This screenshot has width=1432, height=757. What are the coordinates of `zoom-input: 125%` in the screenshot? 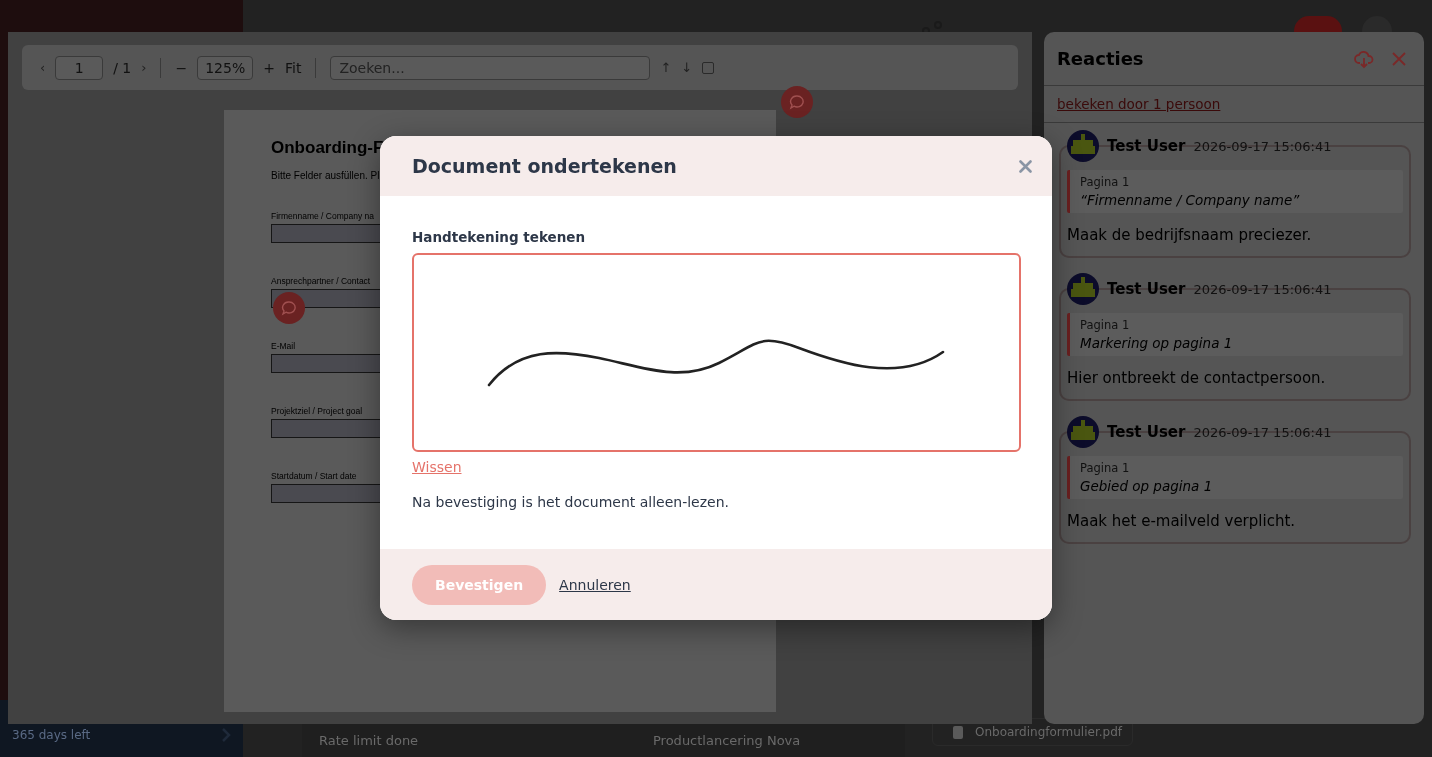 It's located at (225, 67).